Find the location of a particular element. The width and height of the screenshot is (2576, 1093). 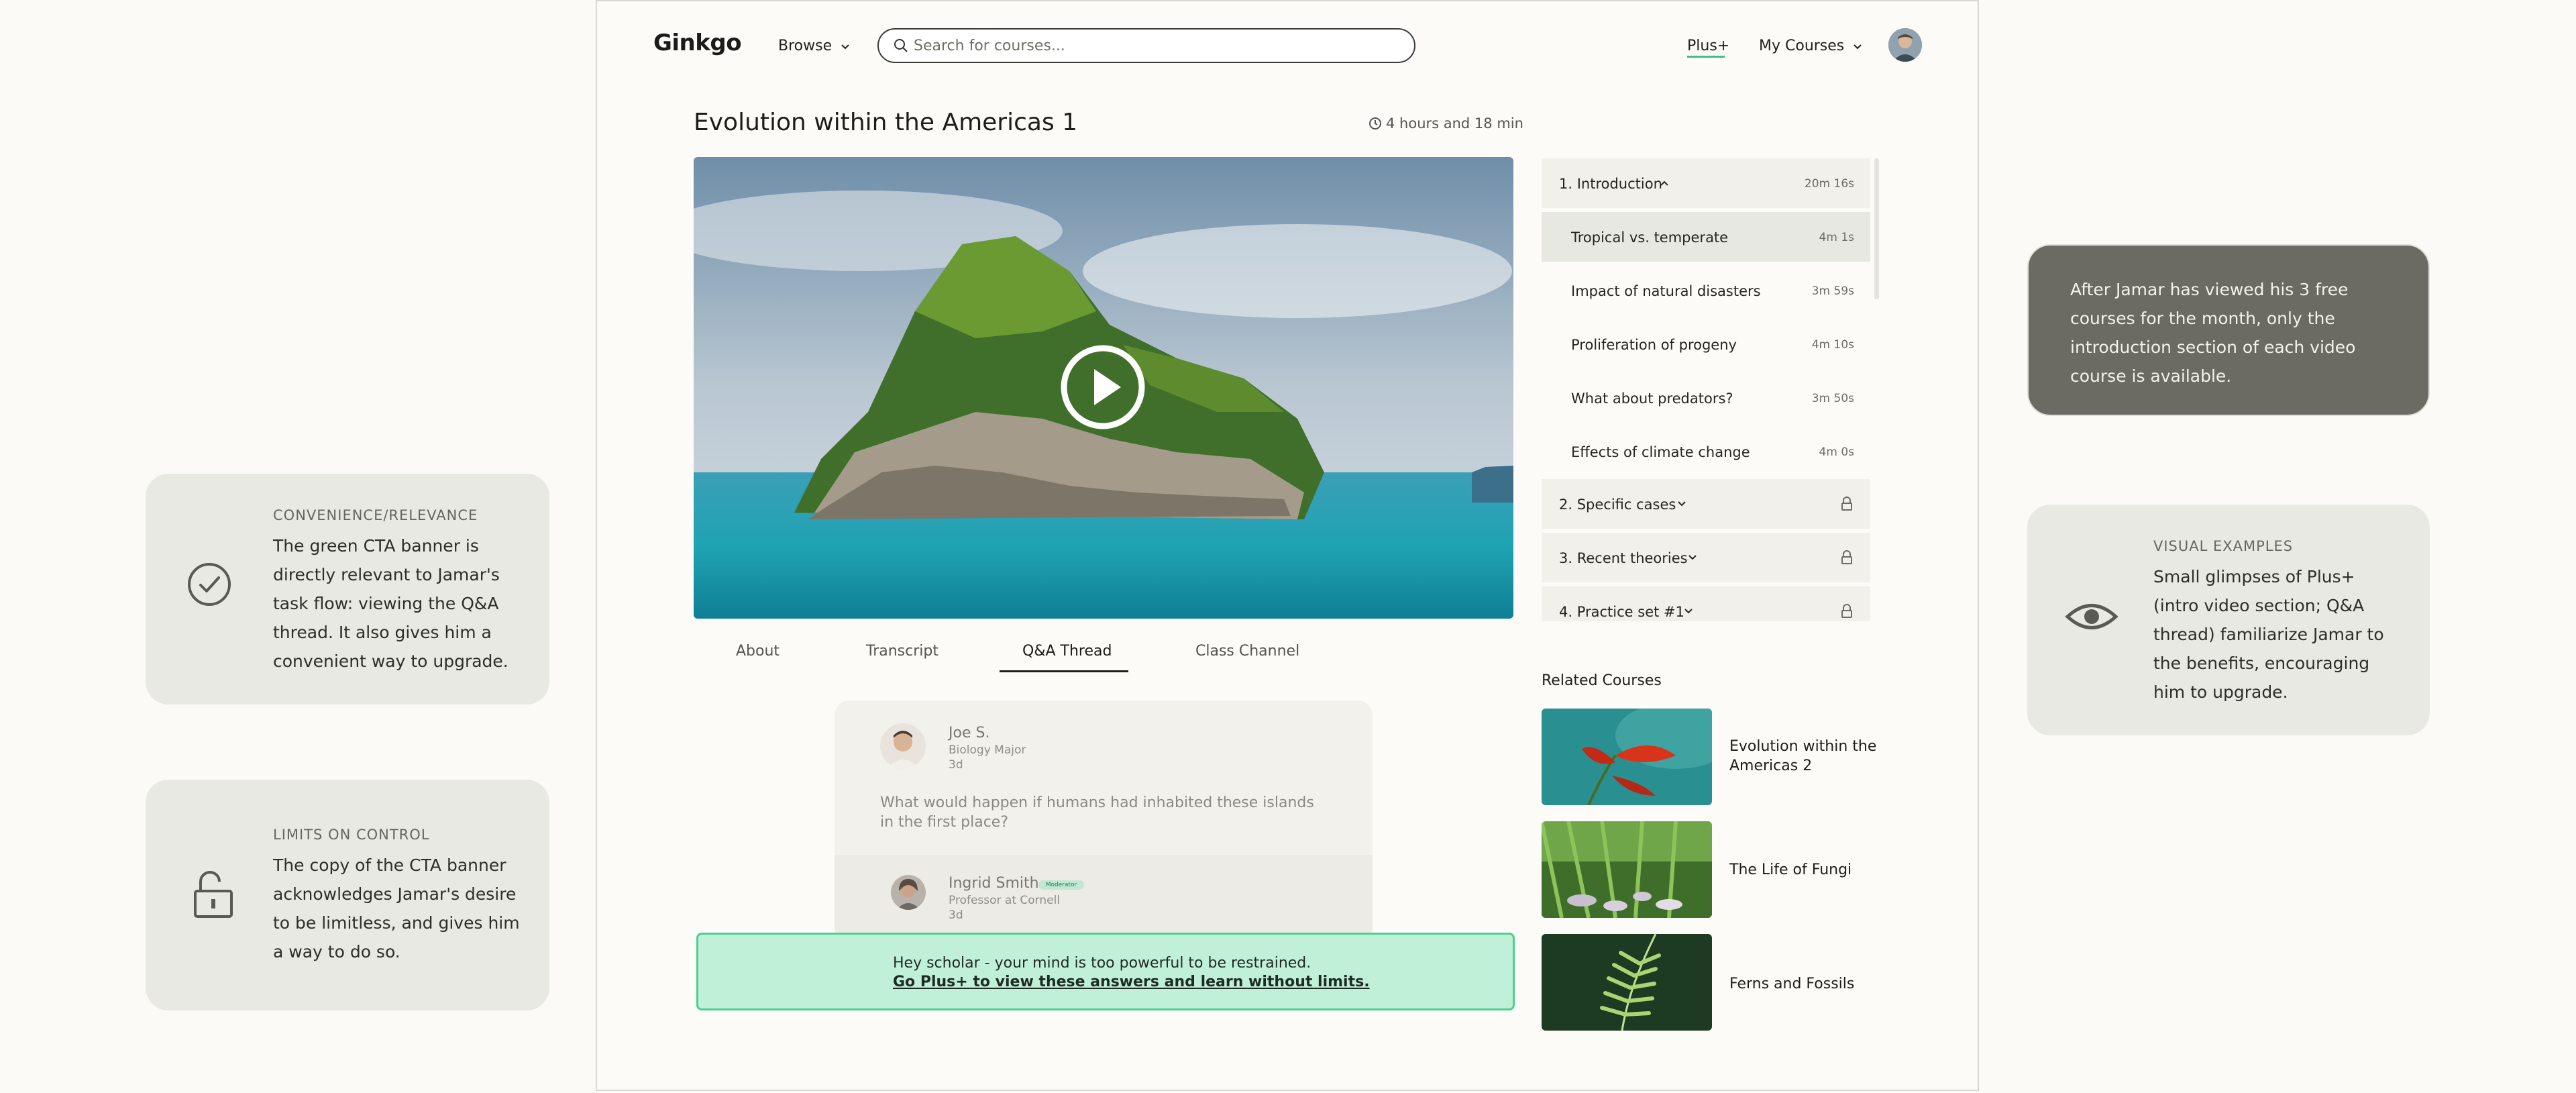

outline-scrollbar is located at coordinates (1876, 228).